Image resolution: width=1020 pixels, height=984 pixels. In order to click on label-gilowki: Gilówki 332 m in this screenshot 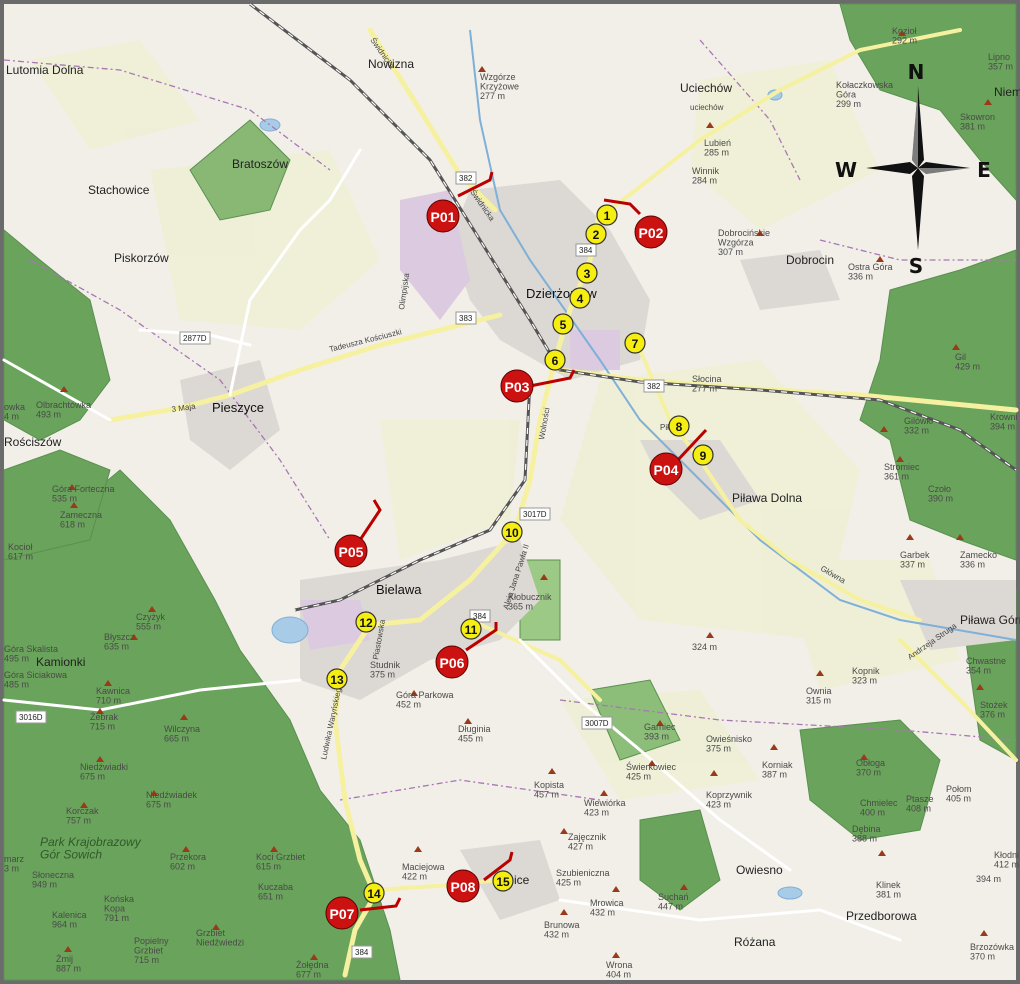, I will do `click(918, 425)`.